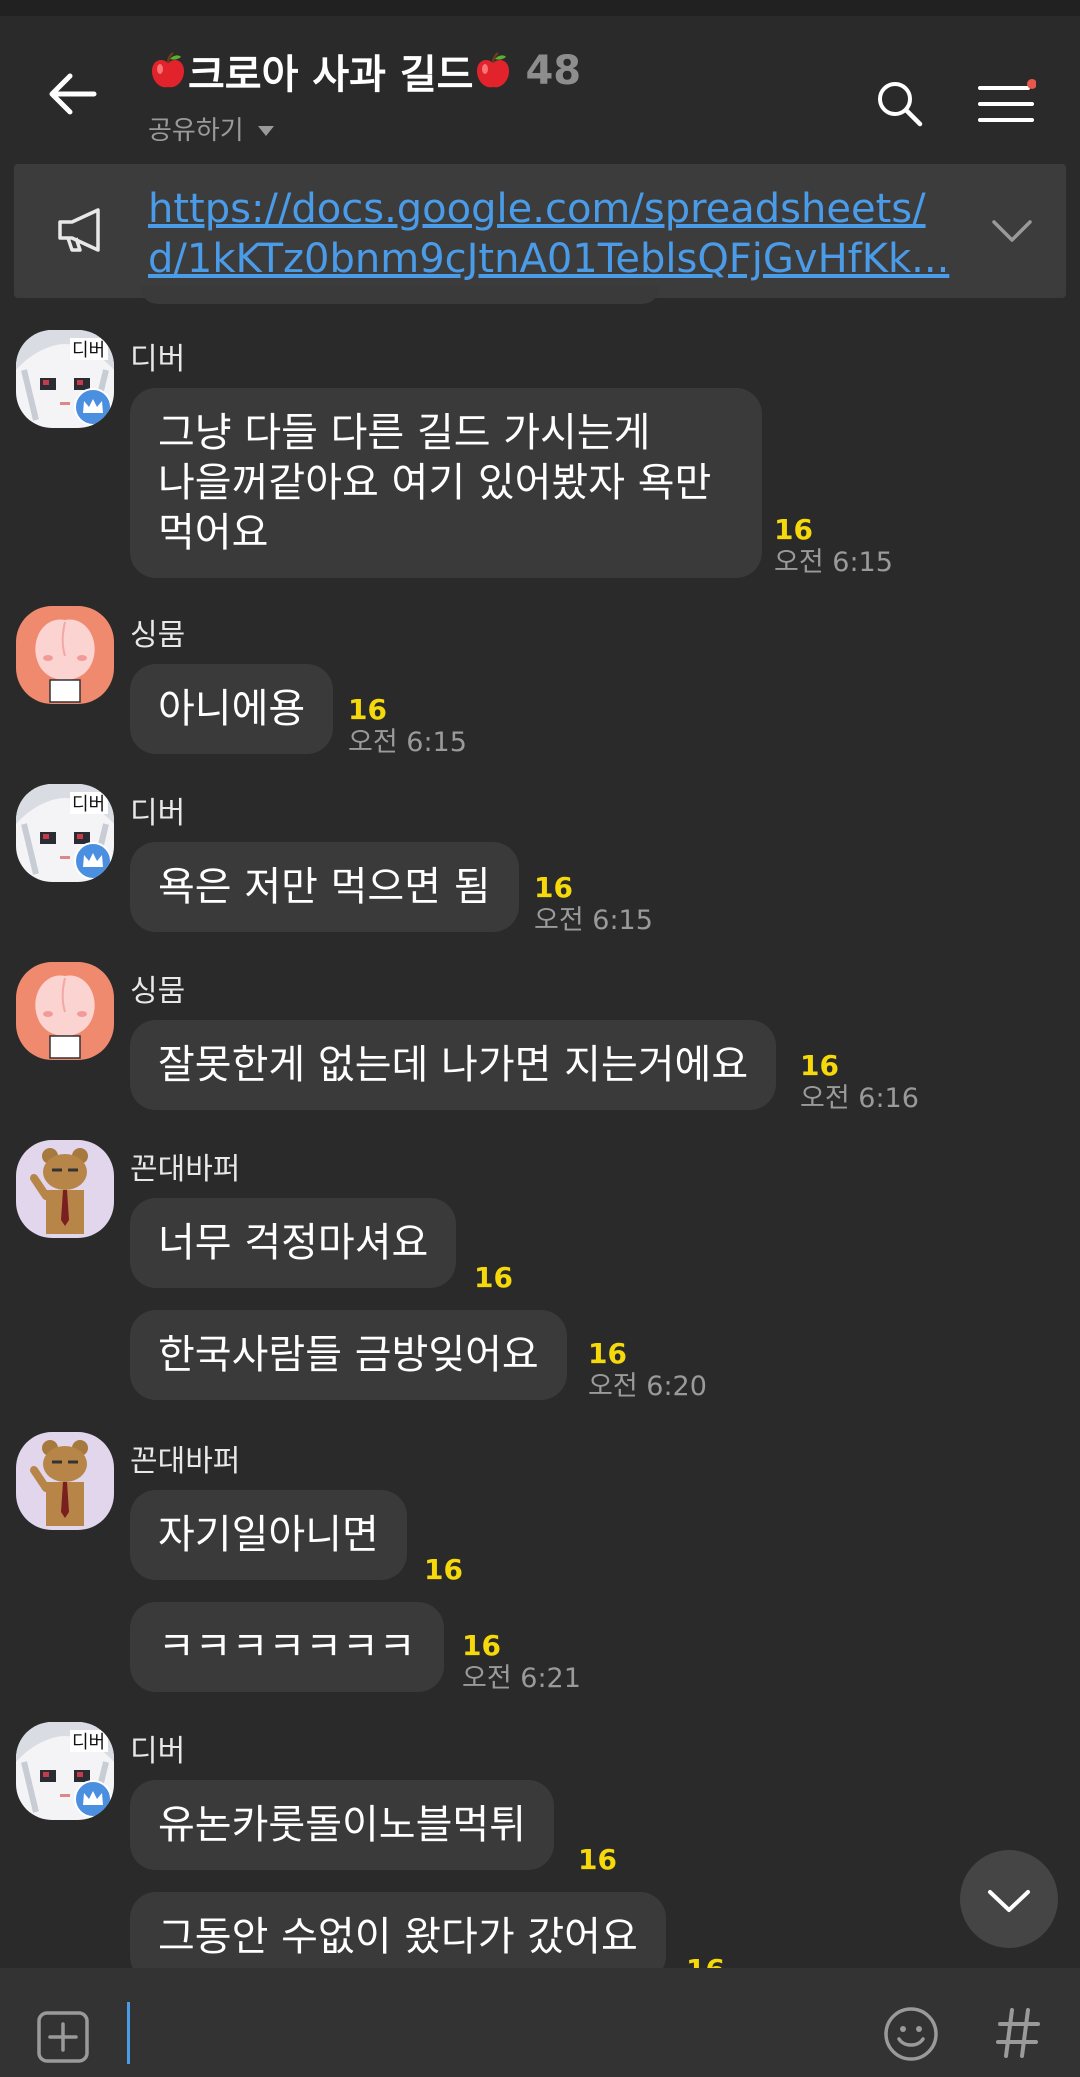  I want to click on member-count: 48, so click(553, 71).